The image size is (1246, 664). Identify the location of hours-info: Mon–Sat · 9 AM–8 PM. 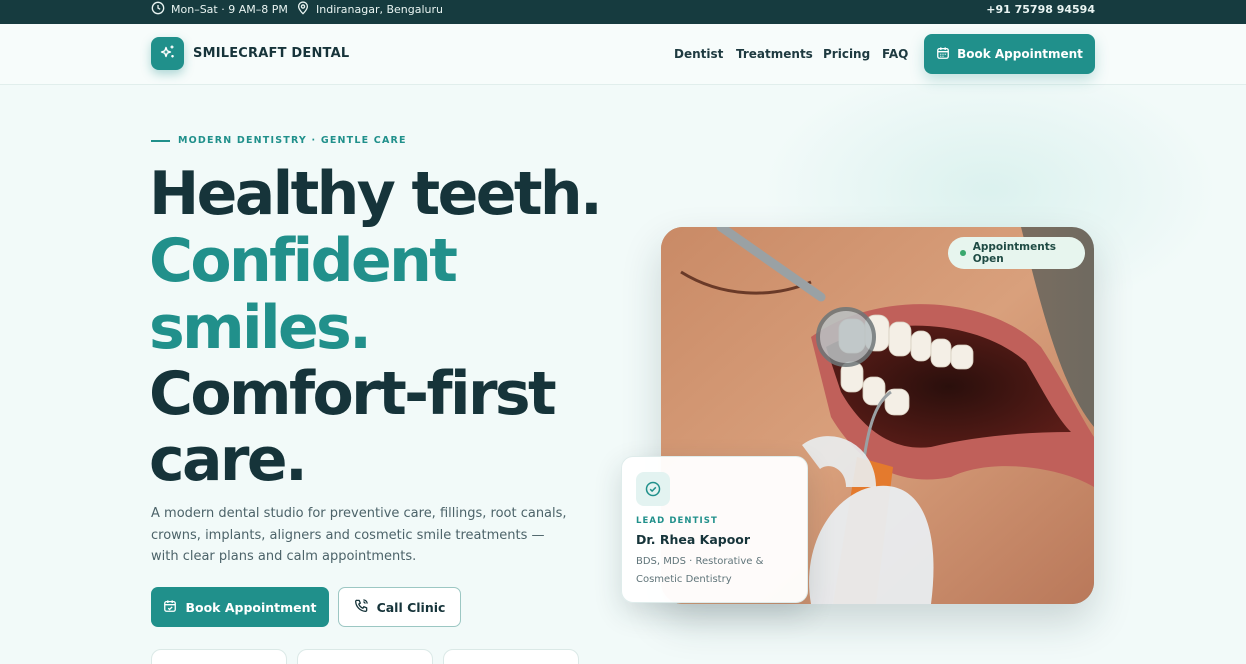
(219, 9).